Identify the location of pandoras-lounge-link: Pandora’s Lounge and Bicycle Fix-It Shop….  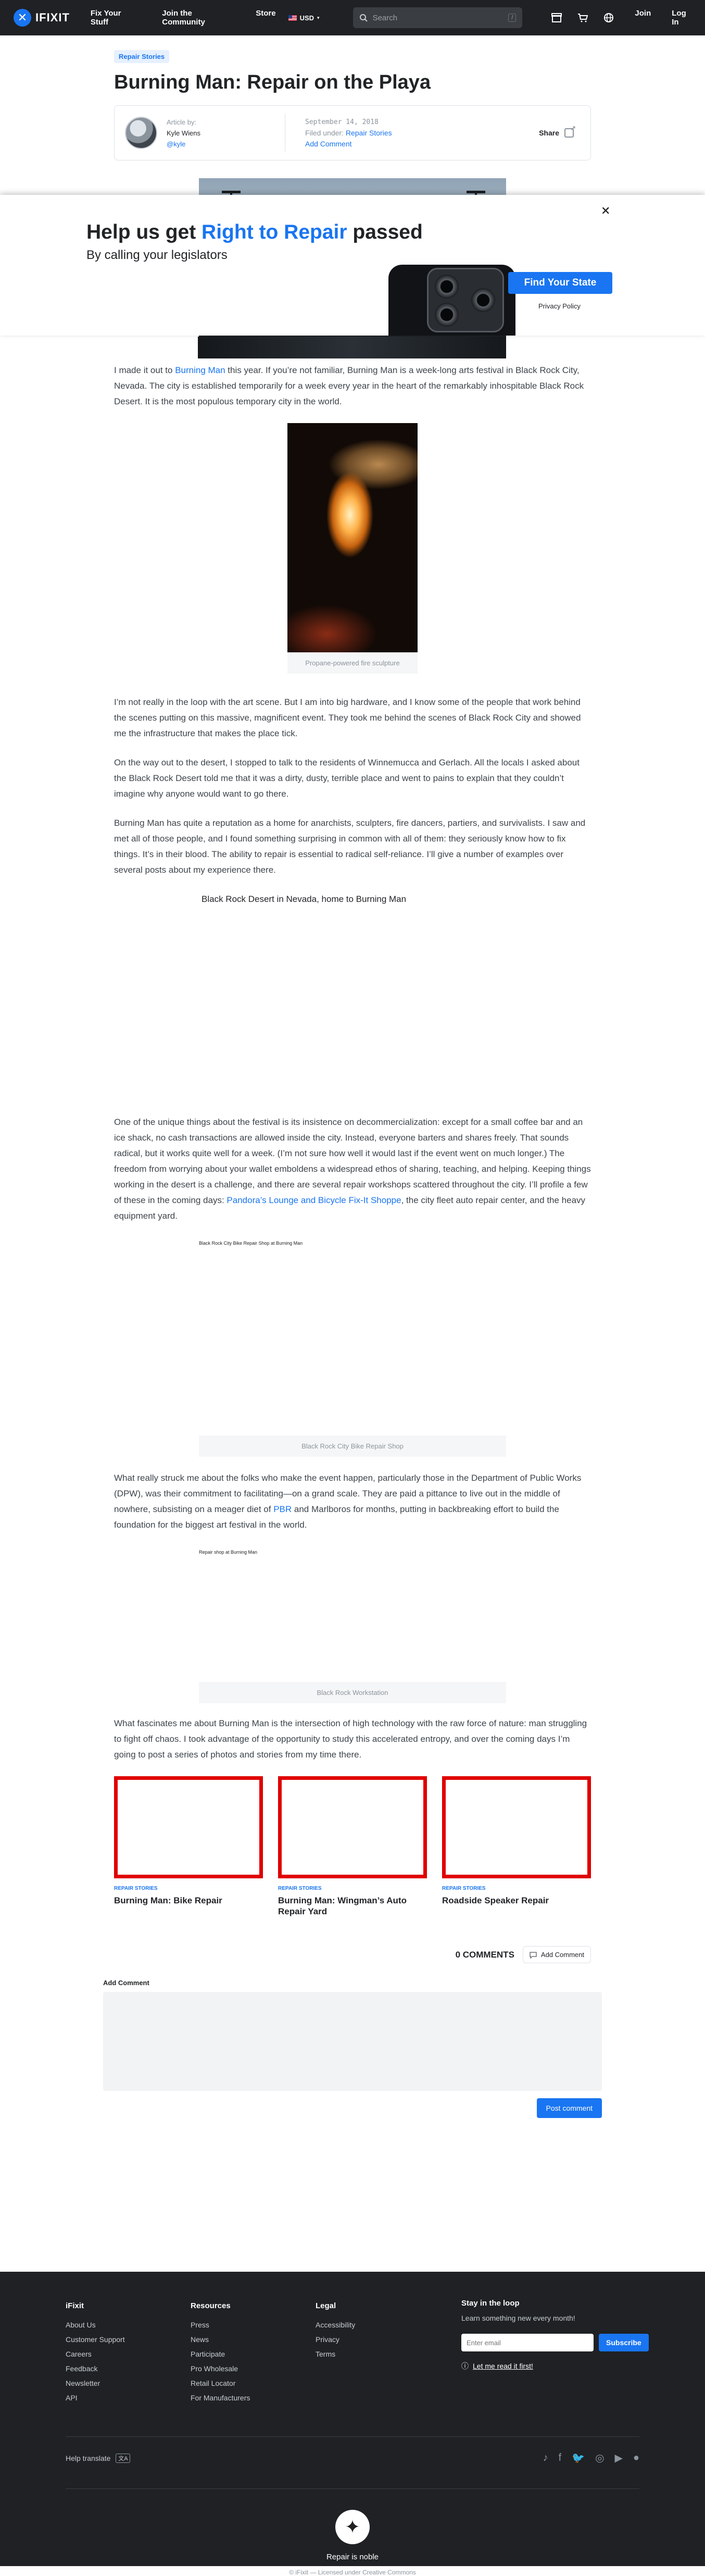
(313, 1200).